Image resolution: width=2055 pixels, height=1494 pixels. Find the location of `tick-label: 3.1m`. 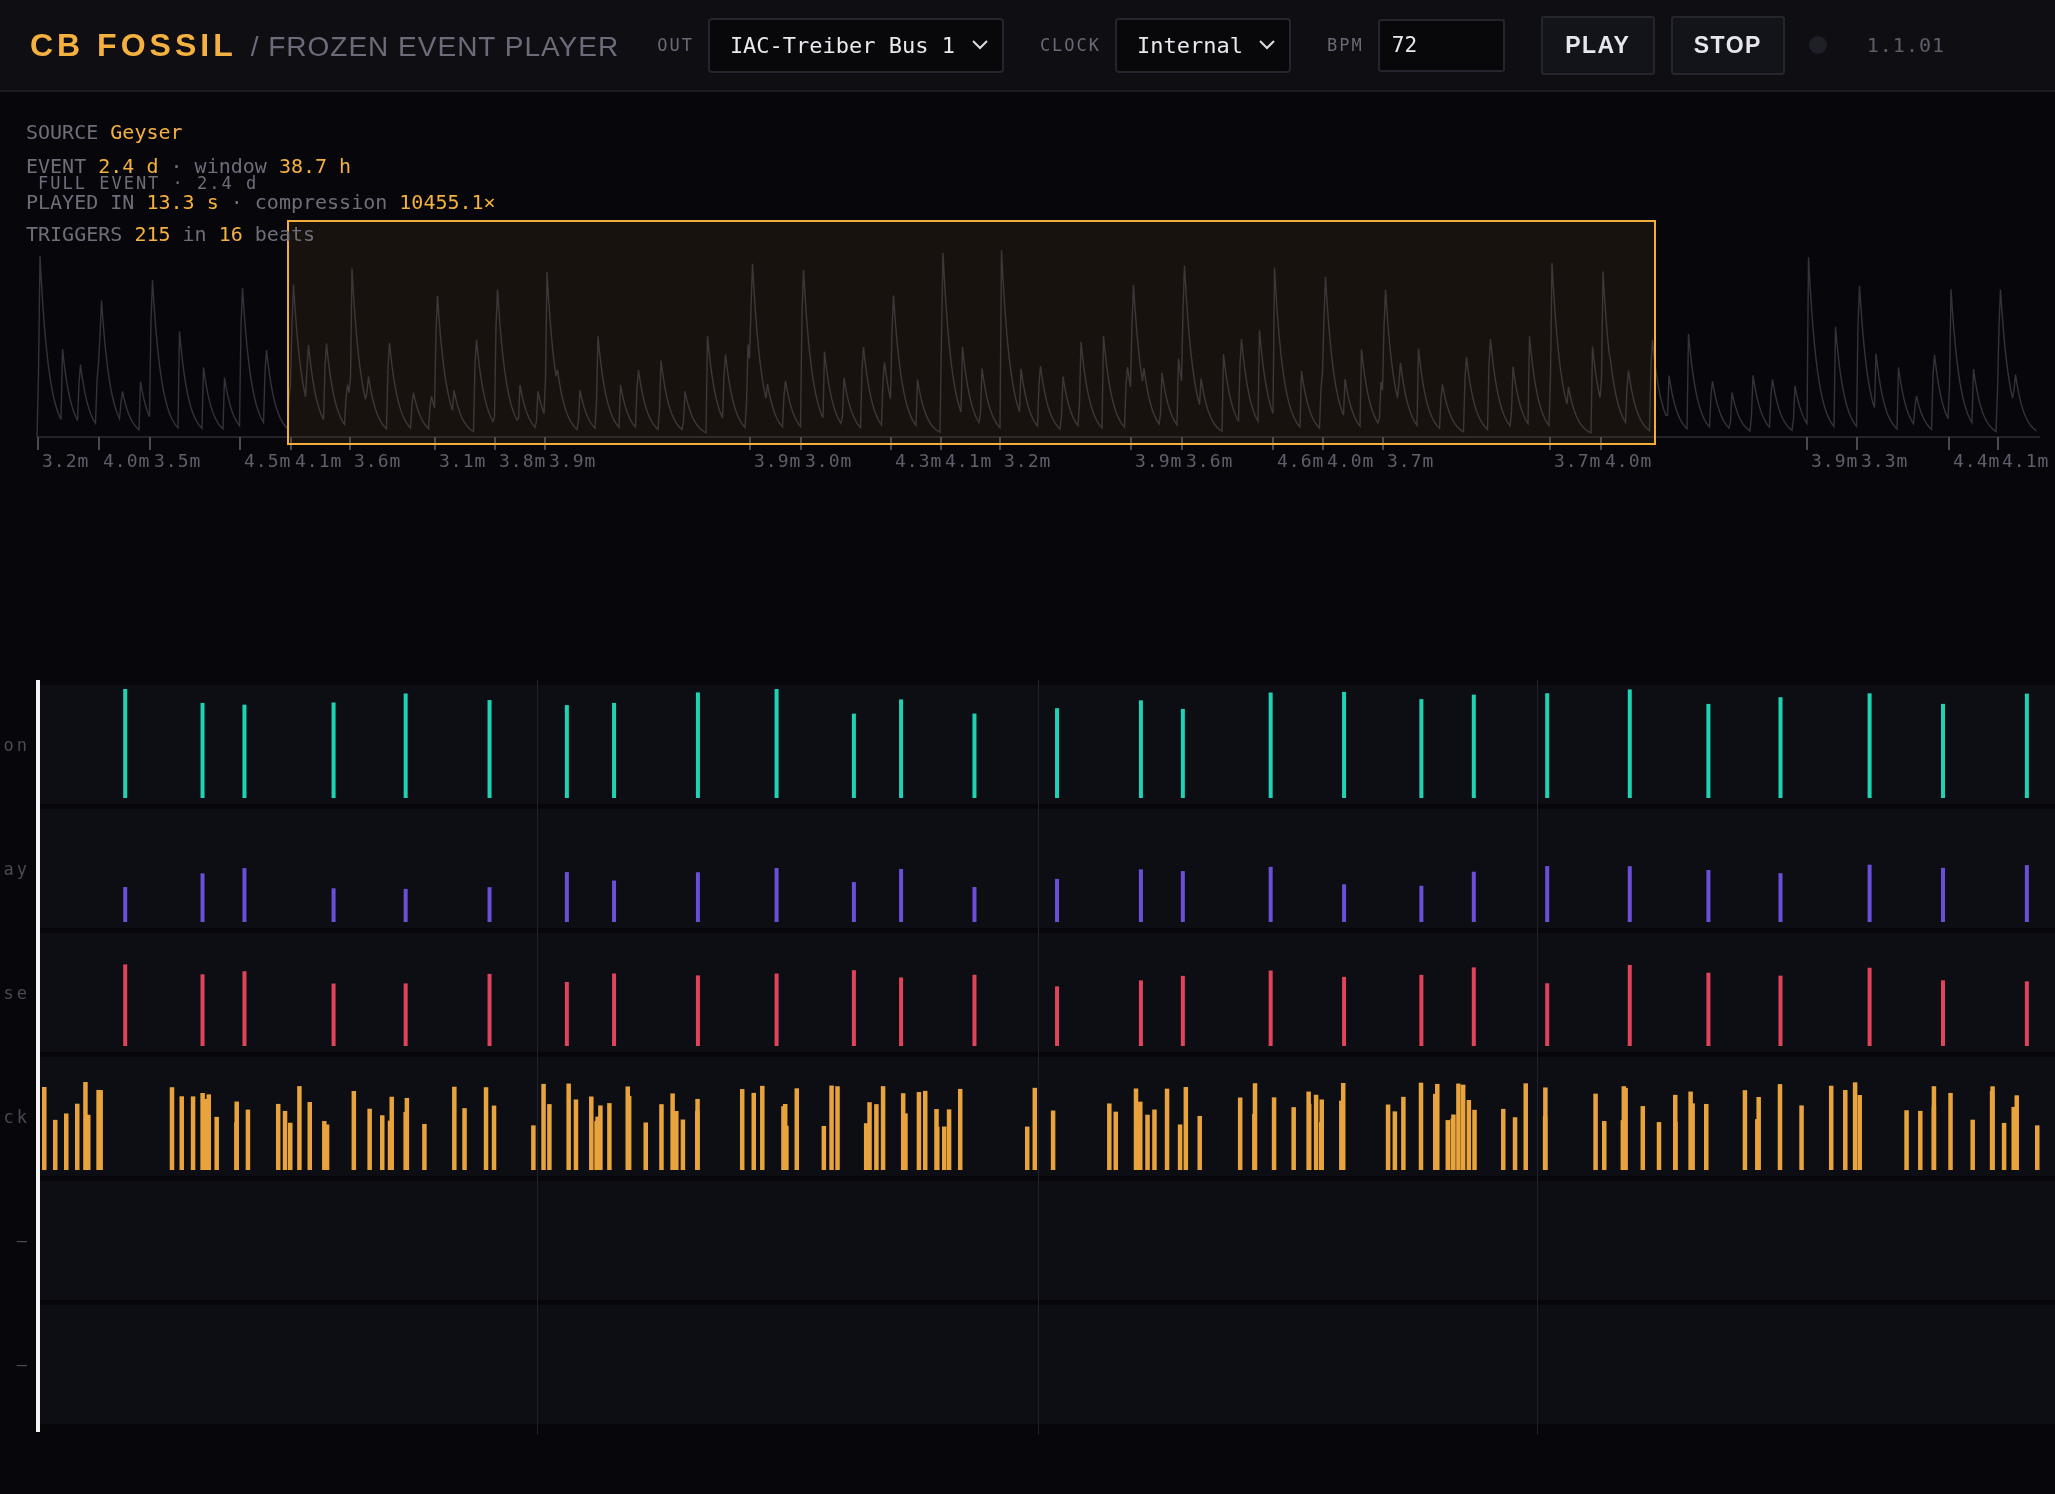

tick-label: 3.1m is located at coordinates (463, 460).